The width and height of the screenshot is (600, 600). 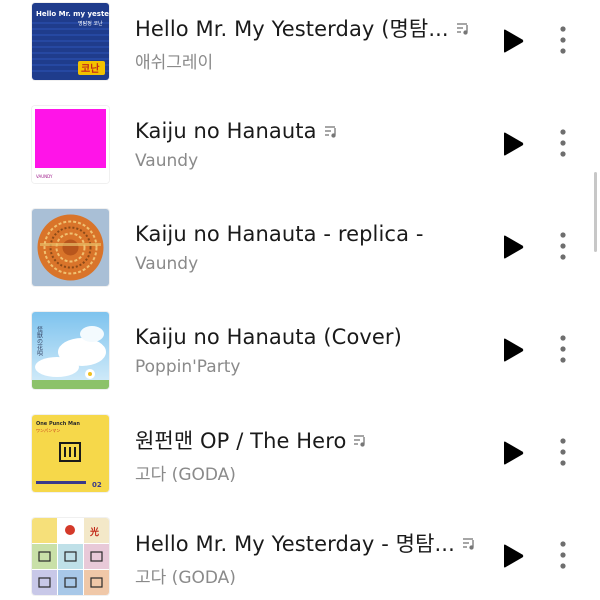 I want to click on svg-text: ワンパンマン, so click(x=48, y=430).